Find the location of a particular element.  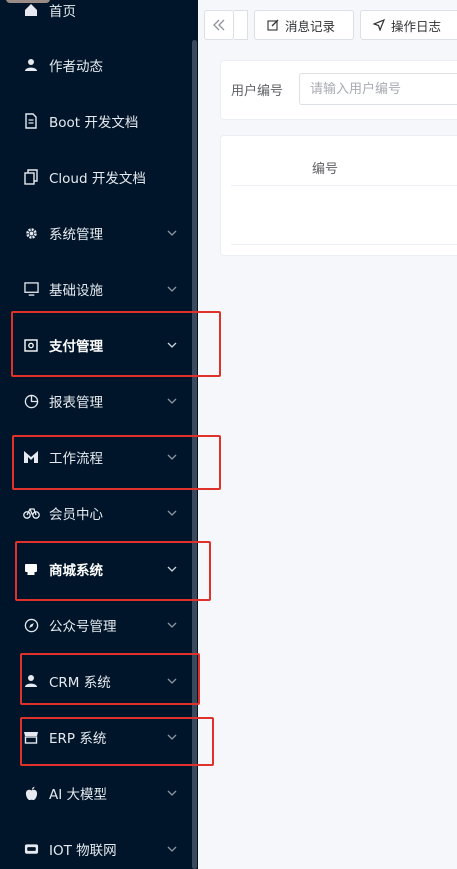

tab-operation-log: 操作日志 is located at coordinates (408, 25).